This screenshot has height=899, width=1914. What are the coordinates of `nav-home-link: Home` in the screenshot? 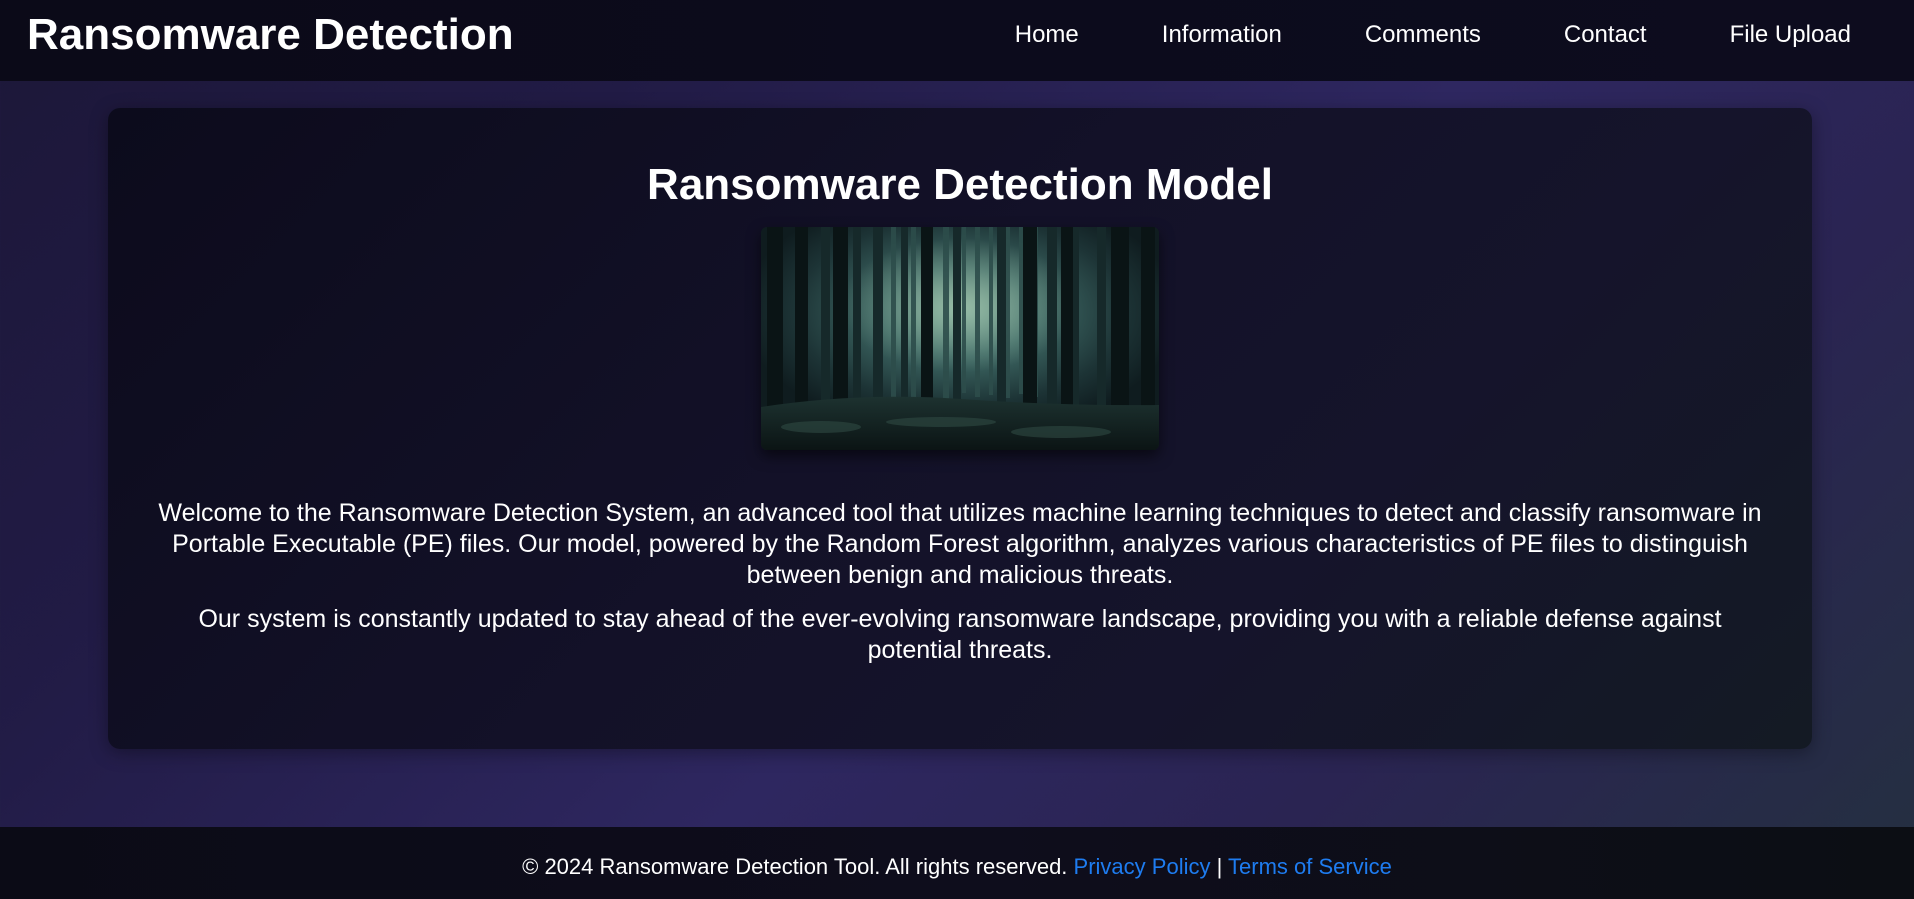 It's located at (1047, 35).